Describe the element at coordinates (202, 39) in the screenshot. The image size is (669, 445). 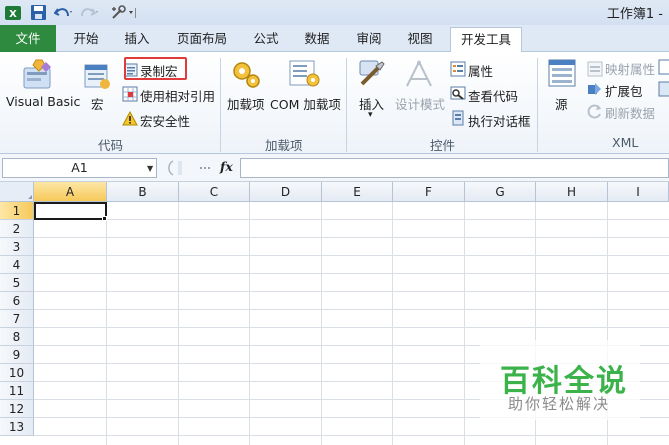
I see `tab-page-layout: 页面布局` at that location.